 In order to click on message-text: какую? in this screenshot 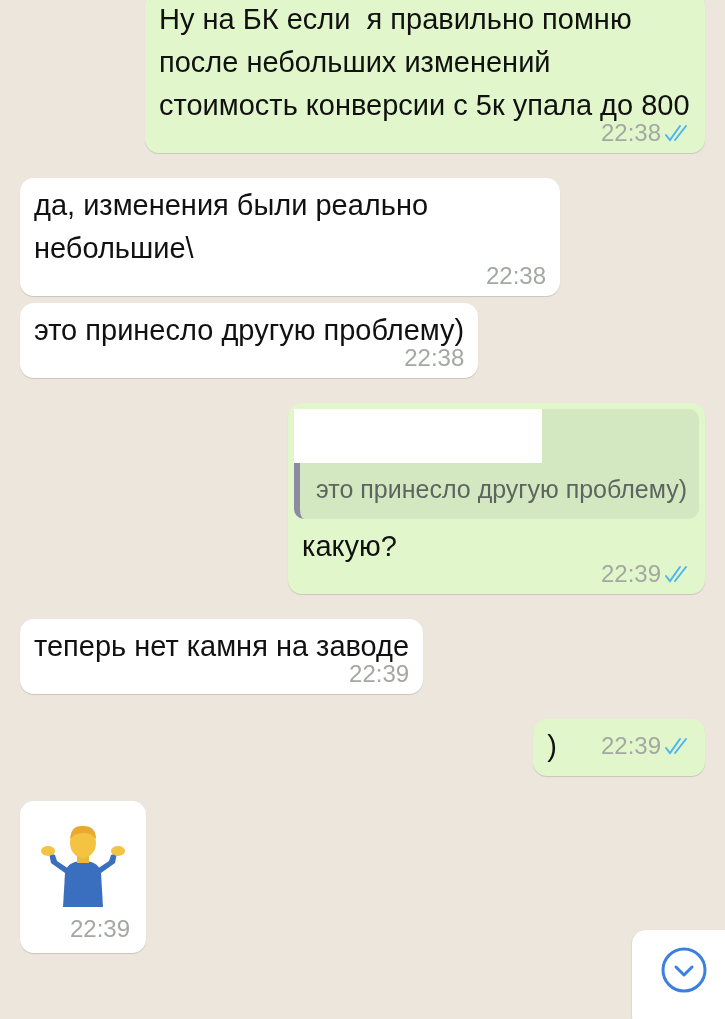, I will do `click(350, 546)`.